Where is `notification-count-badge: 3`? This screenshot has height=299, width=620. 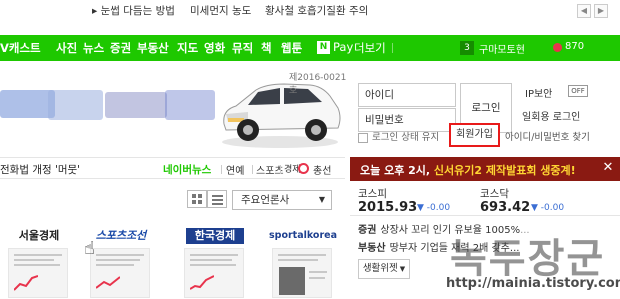
notification-count-badge: 3 is located at coordinates (467, 48).